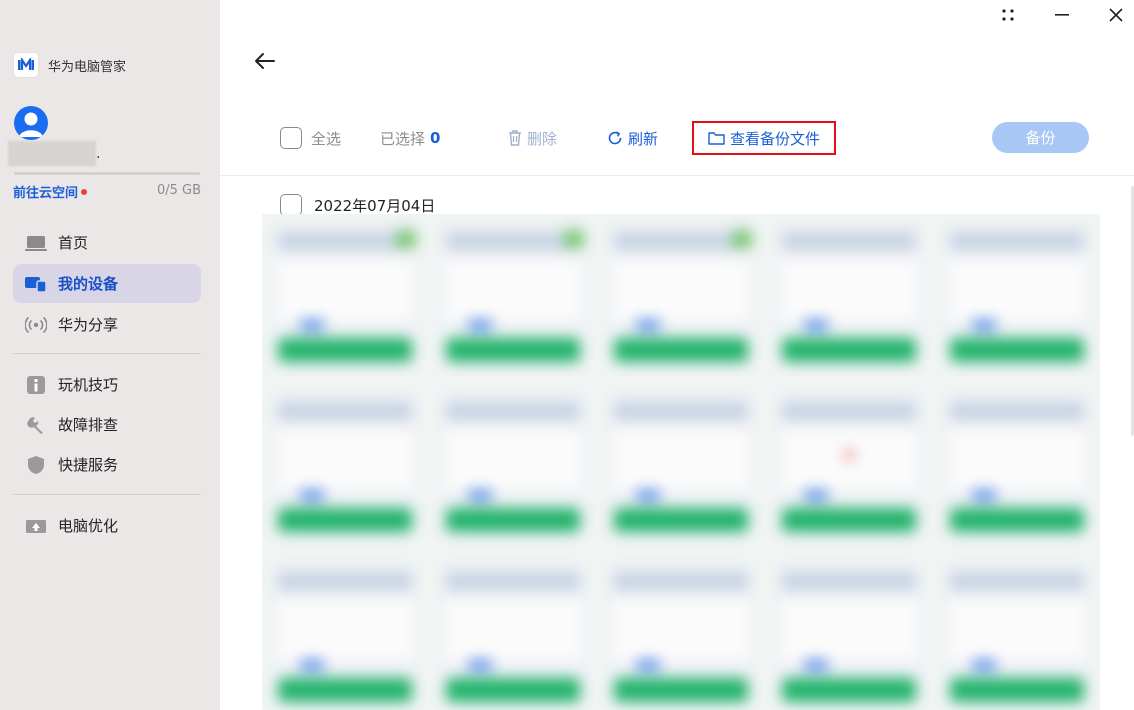 Image resolution: width=1134 pixels, height=710 pixels. What do you see at coordinates (36, 325) in the screenshot?
I see `share-signal-icon` at bounding box center [36, 325].